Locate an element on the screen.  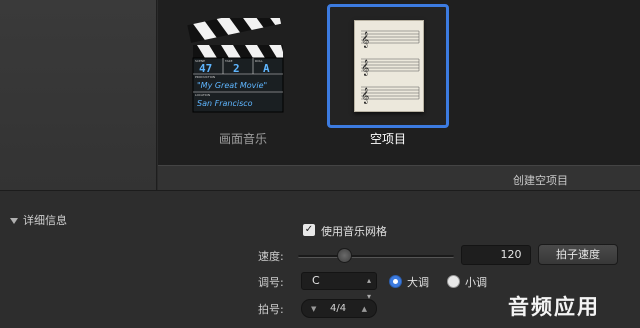
clapper-location-text: San Francisco is located at coordinates (225, 103).